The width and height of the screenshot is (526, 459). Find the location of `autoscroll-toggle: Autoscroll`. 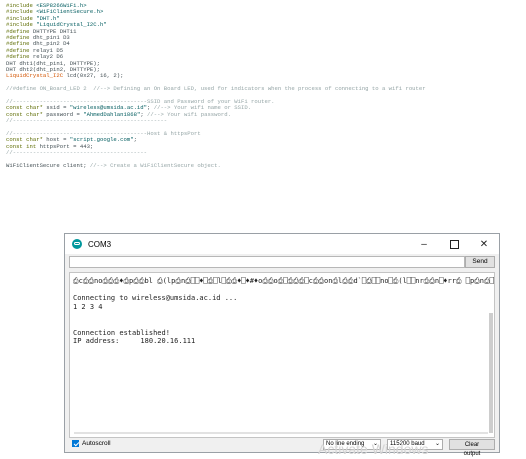

autoscroll-toggle: Autoscroll is located at coordinates (91, 443).